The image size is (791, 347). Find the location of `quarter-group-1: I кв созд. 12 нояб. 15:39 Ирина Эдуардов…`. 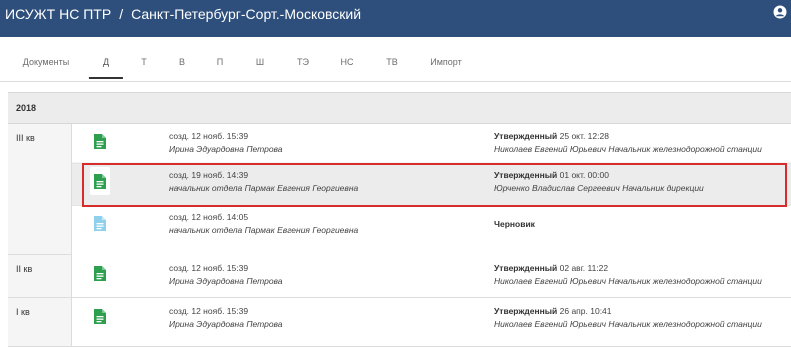

quarter-group-1: I кв созд. 12 нояб. 15:39 Ирина Эдуардов… is located at coordinates (399, 322).